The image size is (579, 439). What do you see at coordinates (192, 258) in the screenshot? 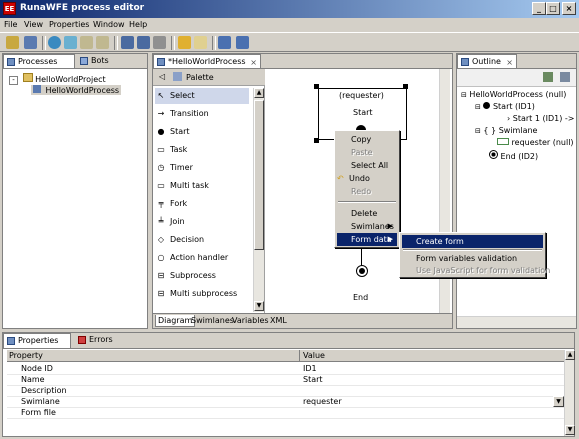
I see `palette-action-handler: ○ Action handler` at bounding box center [192, 258].